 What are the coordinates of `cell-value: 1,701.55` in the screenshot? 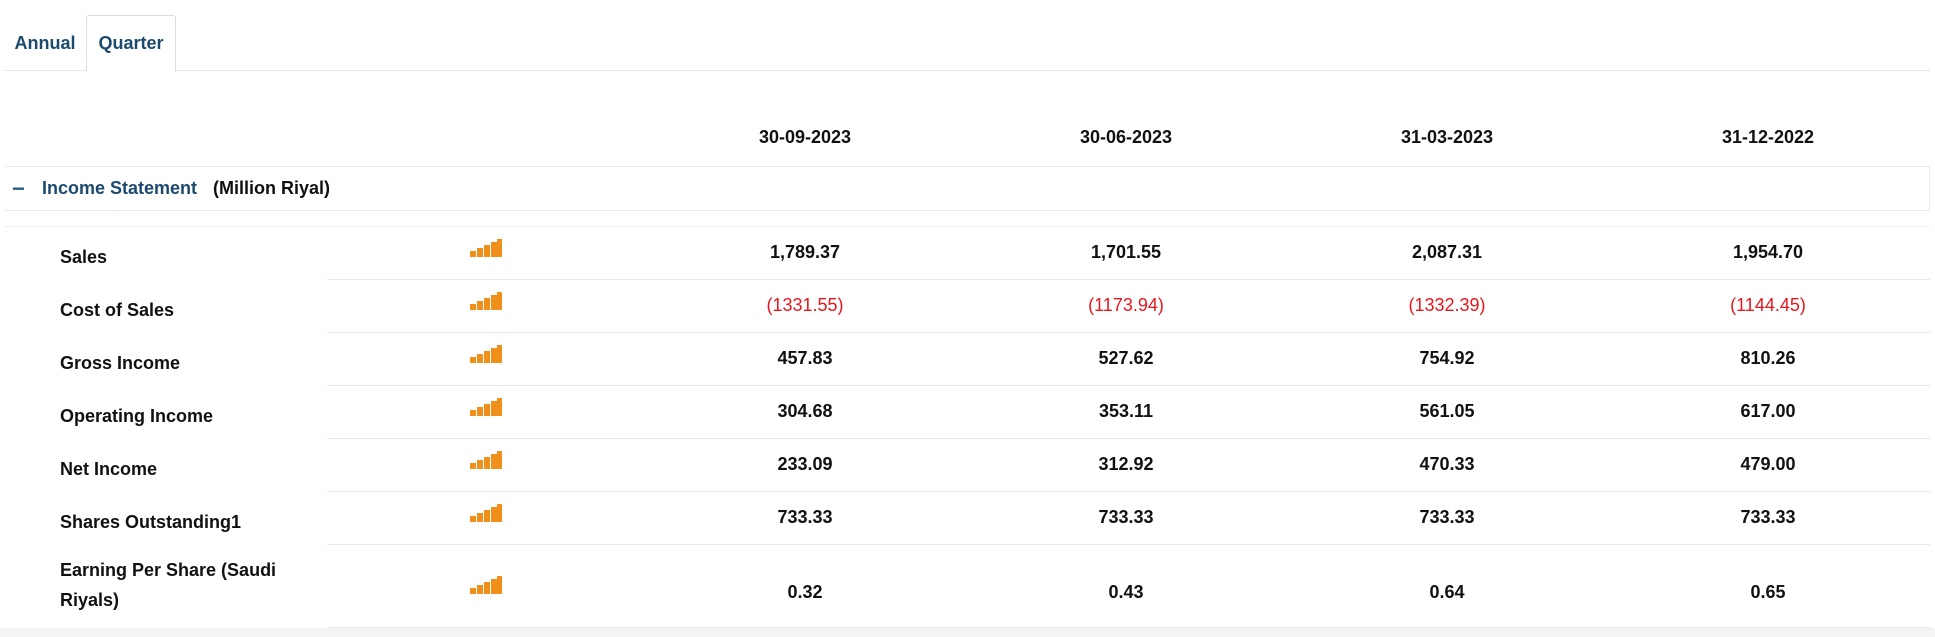 It's located at (1126, 251).